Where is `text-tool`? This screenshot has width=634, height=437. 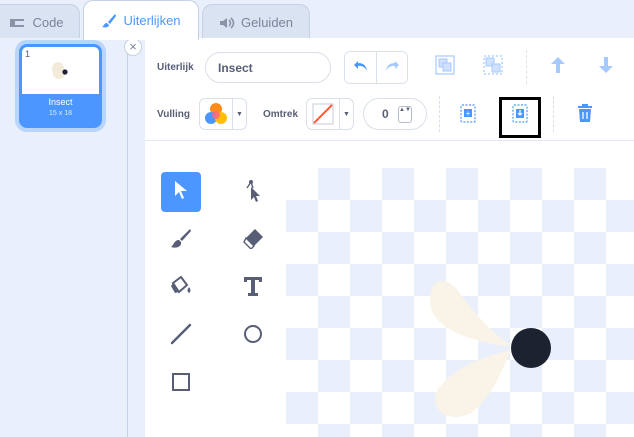
text-tool is located at coordinates (253, 288).